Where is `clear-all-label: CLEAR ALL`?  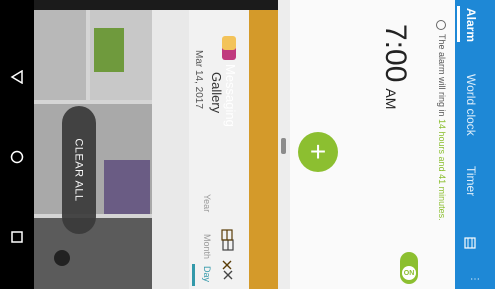
clear-all-label: CLEAR ALL is located at coordinates (79, 170).